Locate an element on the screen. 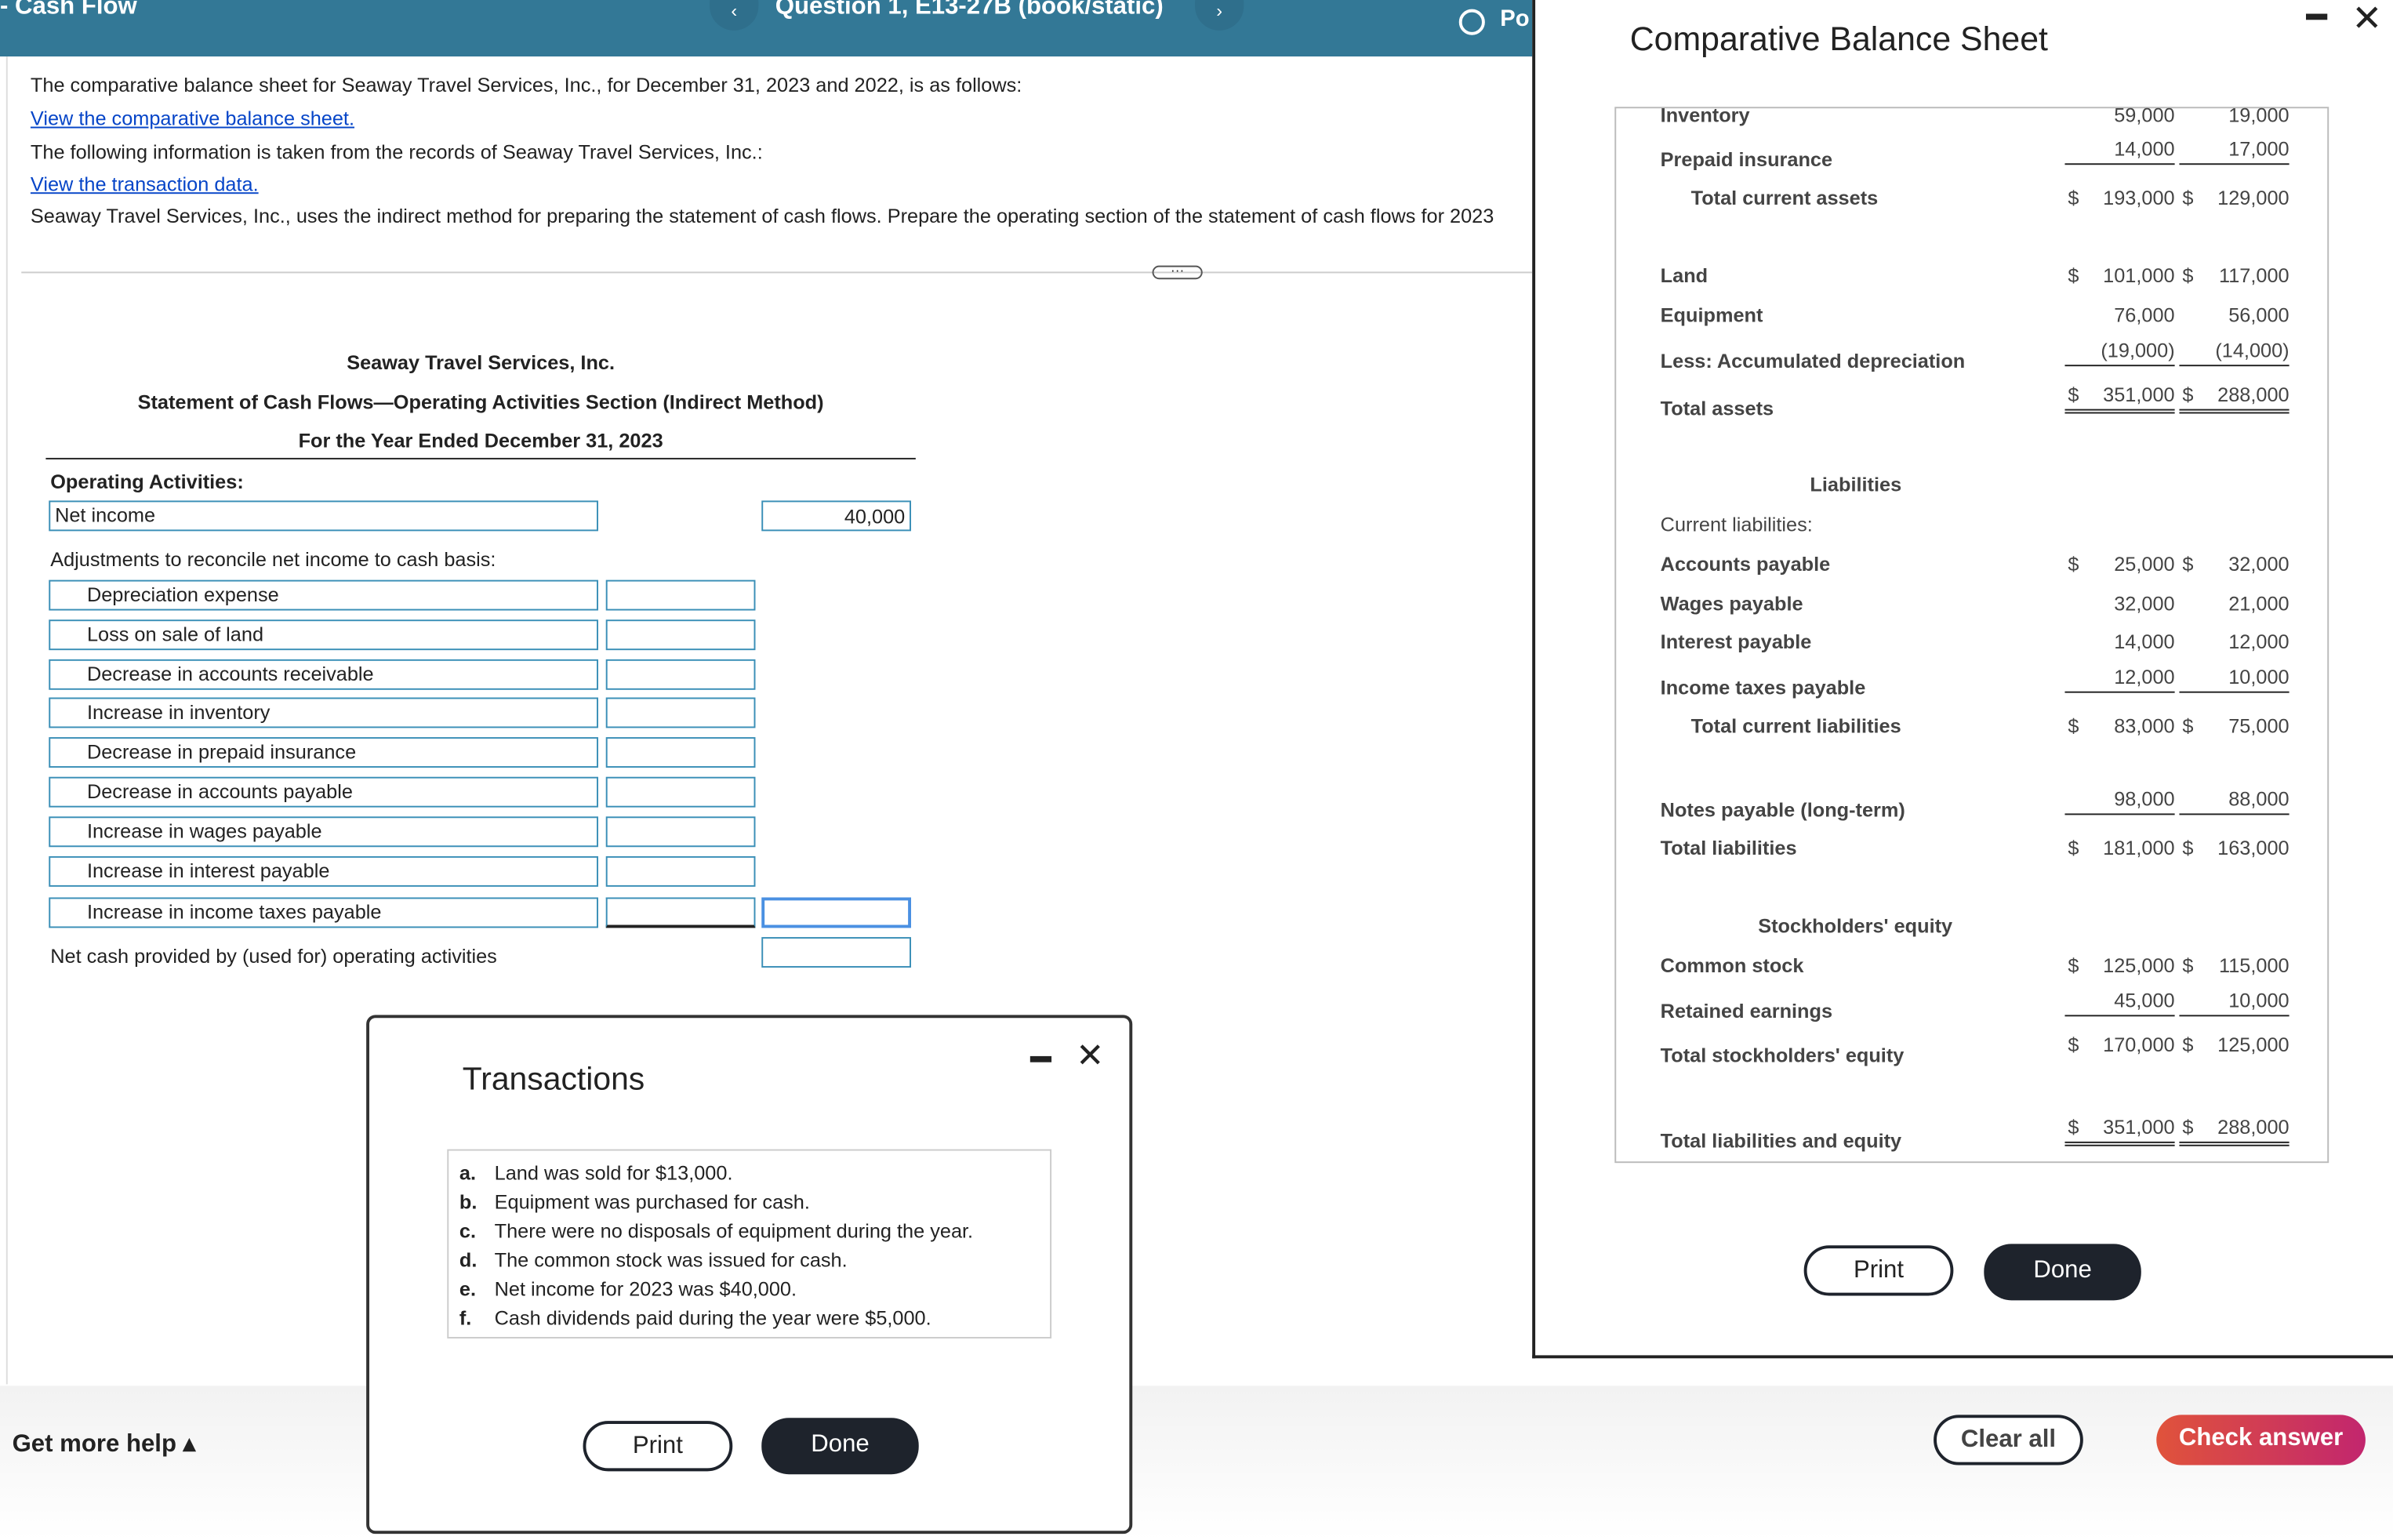 The height and width of the screenshot is (1540, 2393). bs-value-2023: 193,000 is located at coordinates (2139, 198).